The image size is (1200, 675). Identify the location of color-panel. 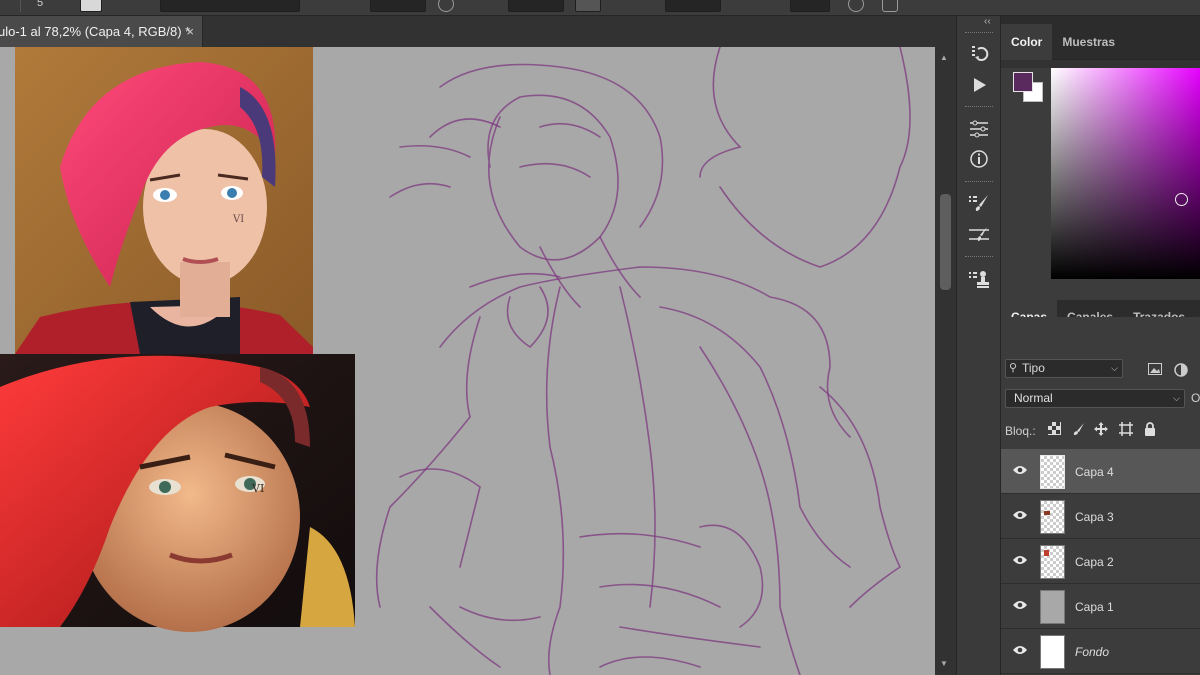
(1100, 186).